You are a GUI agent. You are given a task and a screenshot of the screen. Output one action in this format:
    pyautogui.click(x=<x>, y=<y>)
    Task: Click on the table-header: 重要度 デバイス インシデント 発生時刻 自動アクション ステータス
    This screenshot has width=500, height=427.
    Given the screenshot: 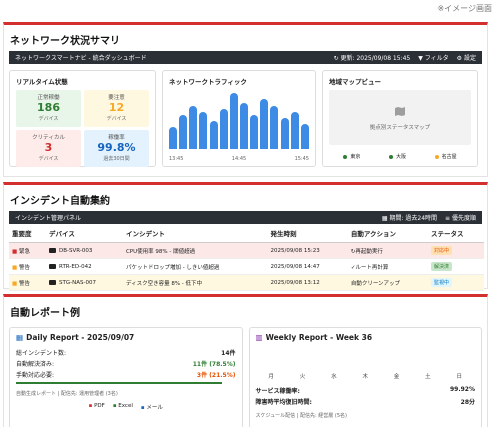 What is the action you would take?
    pyautogui.click(x=246, y=233)
    